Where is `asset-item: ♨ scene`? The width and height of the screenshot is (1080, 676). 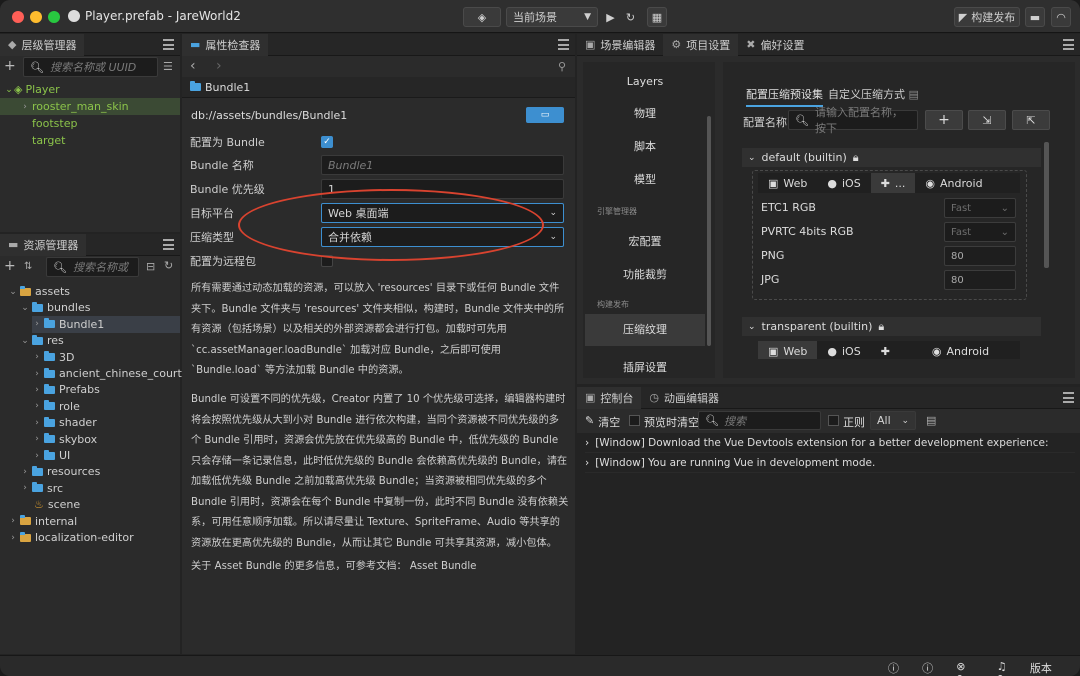
asset-item: ♨ scene is located at coordinates (52, 504).